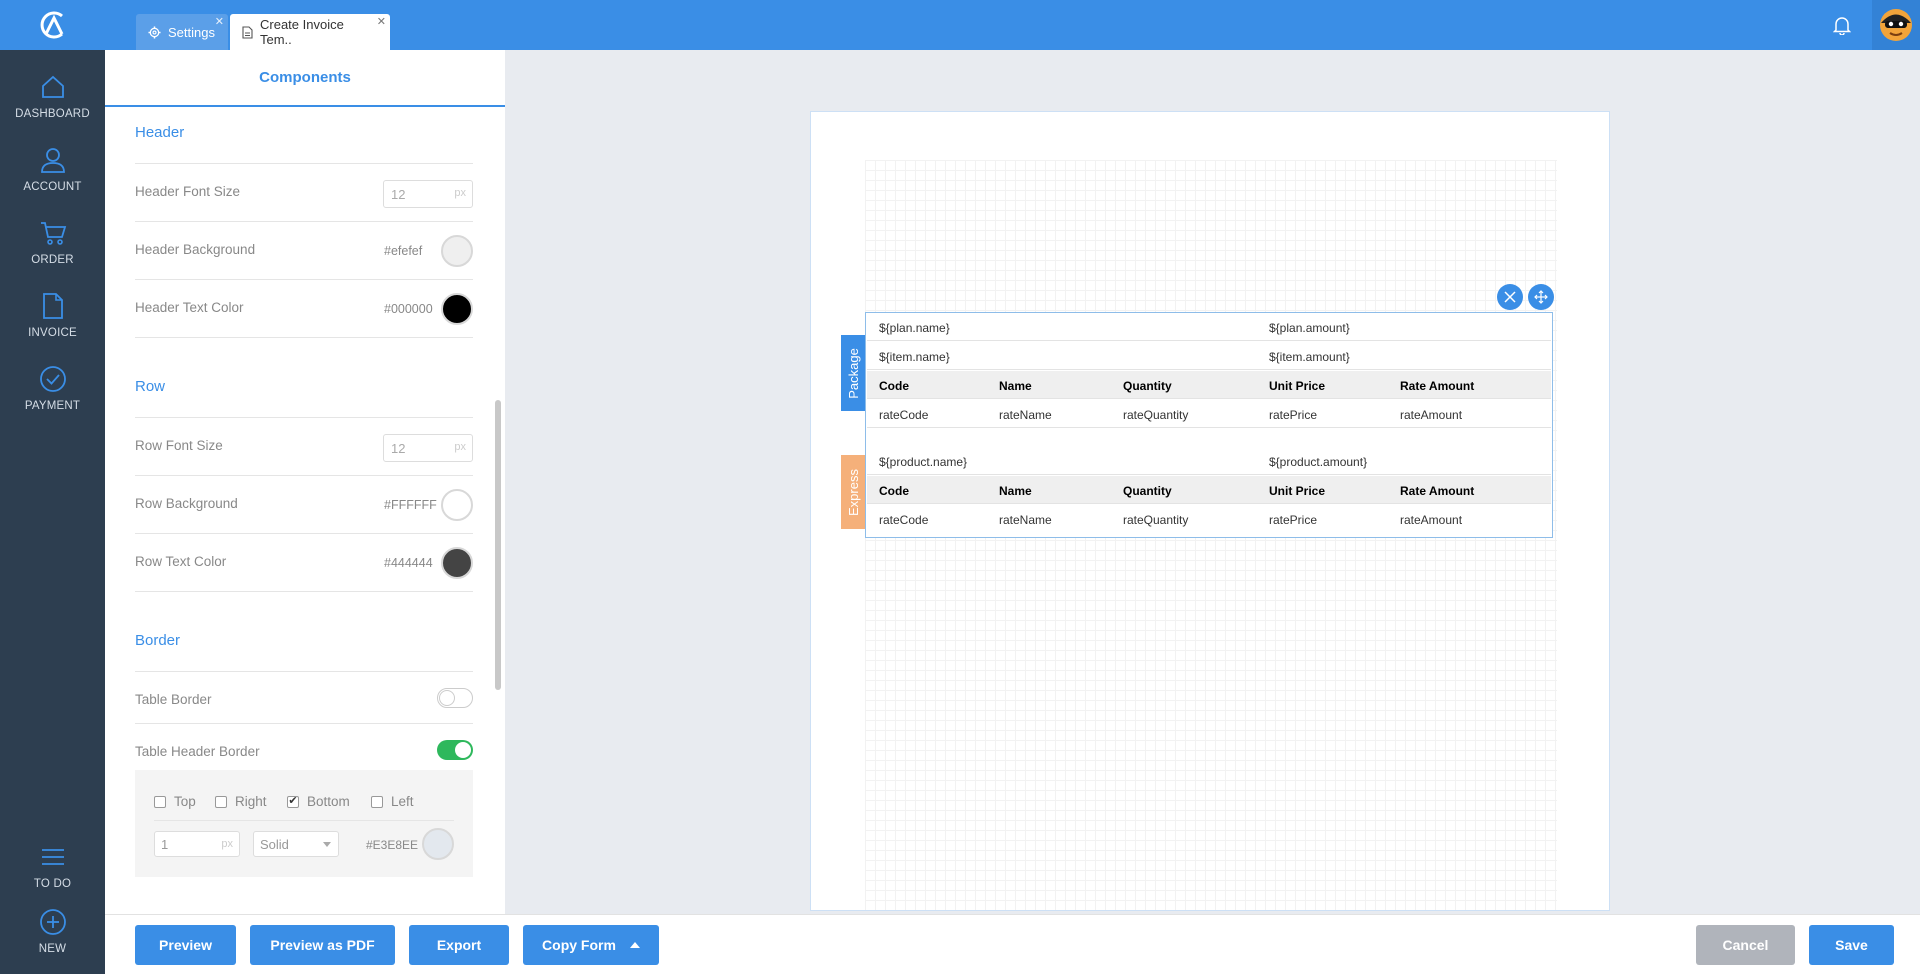 The image size is (1920, 974). Describe the element at coordinates (457, 309) in the screenshot. I see `header-text-color-swatch` at that location.